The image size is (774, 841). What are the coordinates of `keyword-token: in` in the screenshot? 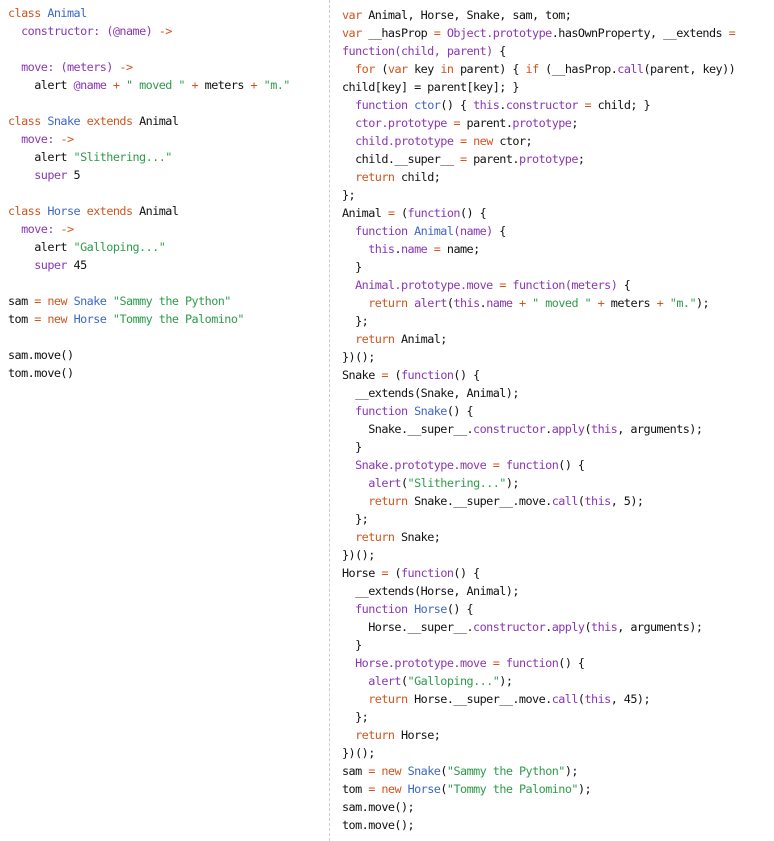 It's located at (447, 69).